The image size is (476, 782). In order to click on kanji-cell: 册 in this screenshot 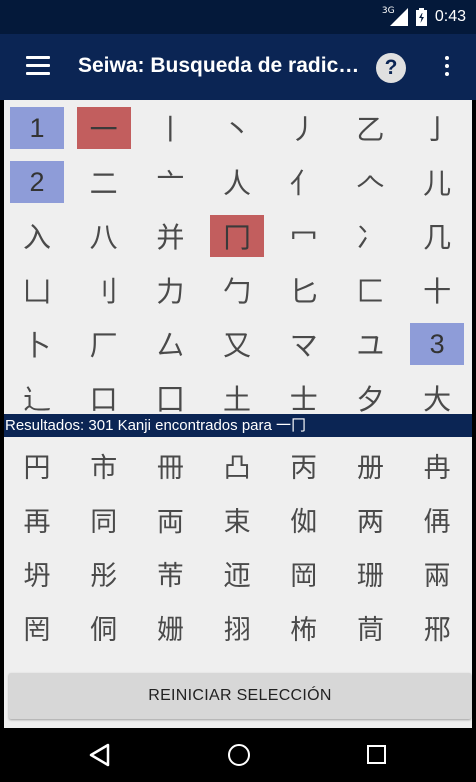, I will do `click(370, 465)`.